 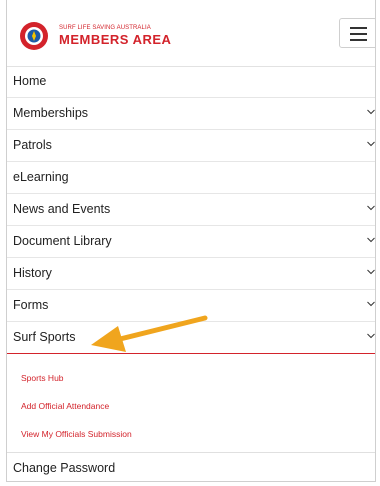 I want to click on nav-item-label: Surf Sports, so click(x=44, y=337).